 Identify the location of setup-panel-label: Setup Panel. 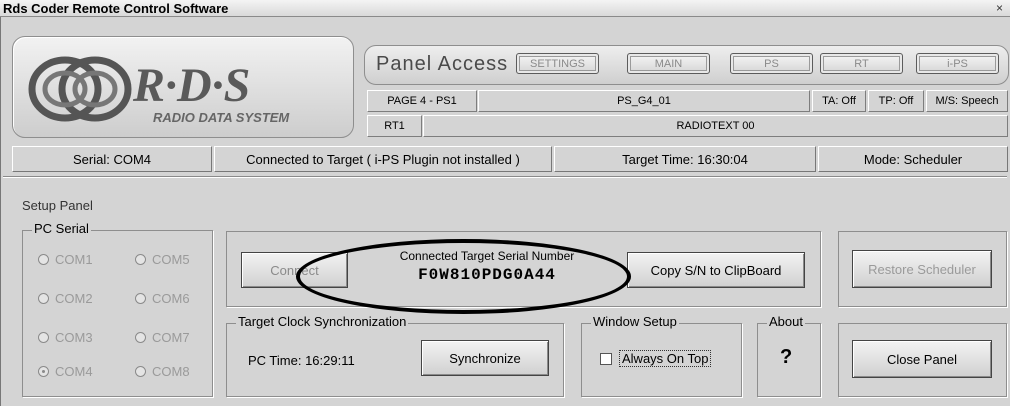
(57, 205).